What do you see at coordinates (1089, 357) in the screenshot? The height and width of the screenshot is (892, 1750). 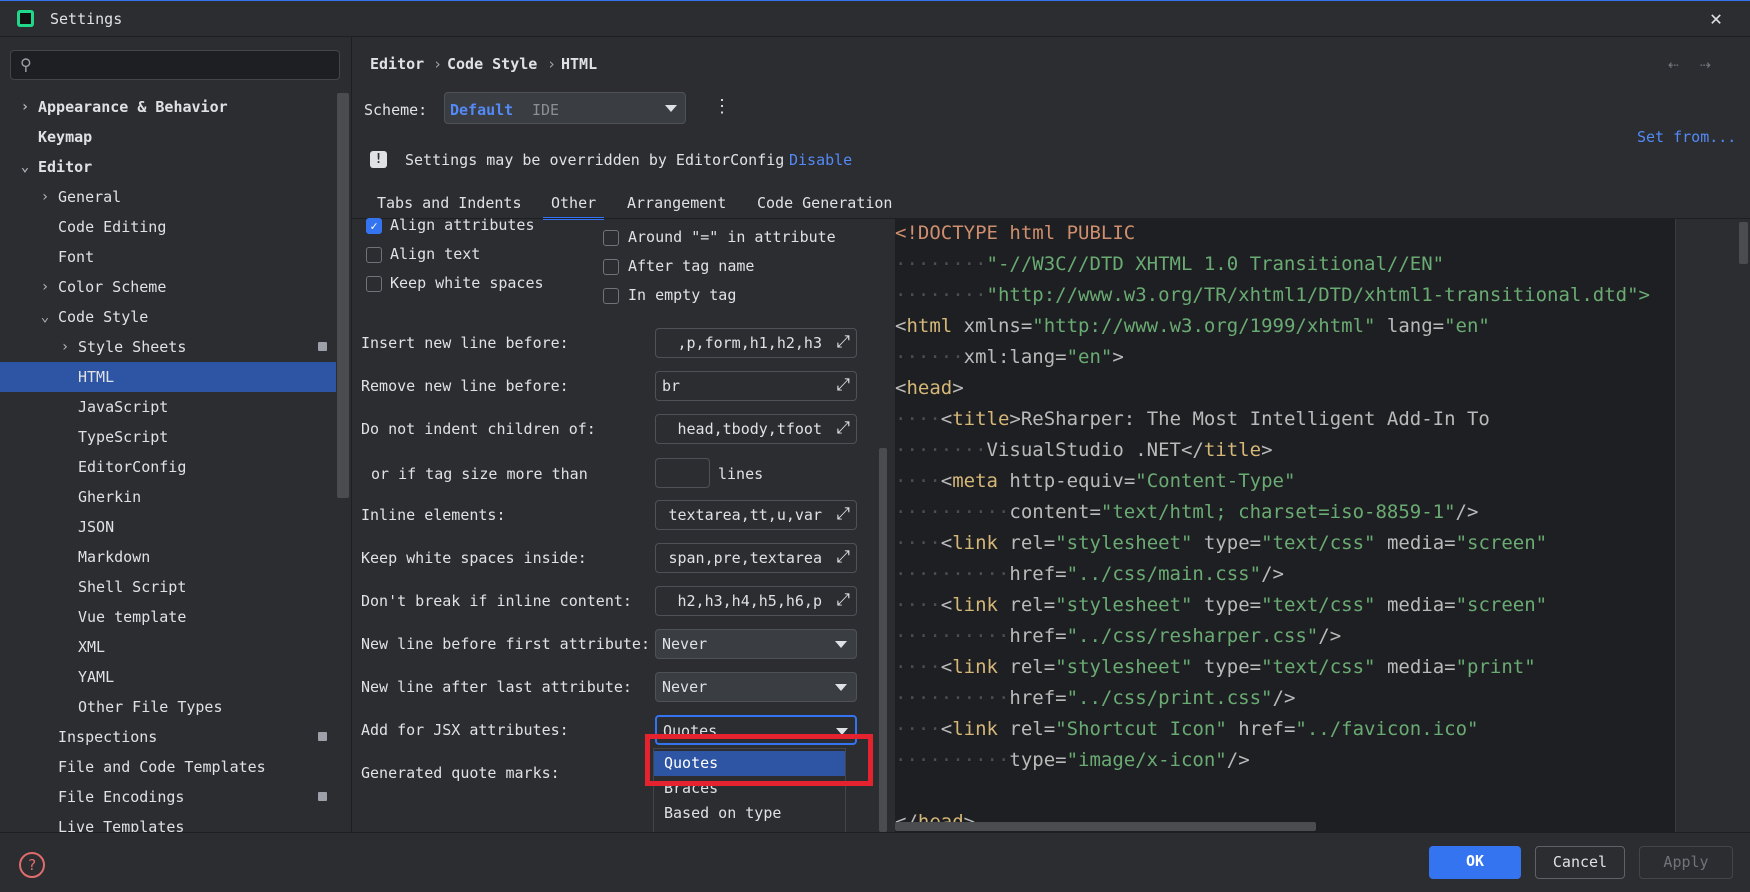 I see `code-token: "en"` at bounding box center [1089, 357].